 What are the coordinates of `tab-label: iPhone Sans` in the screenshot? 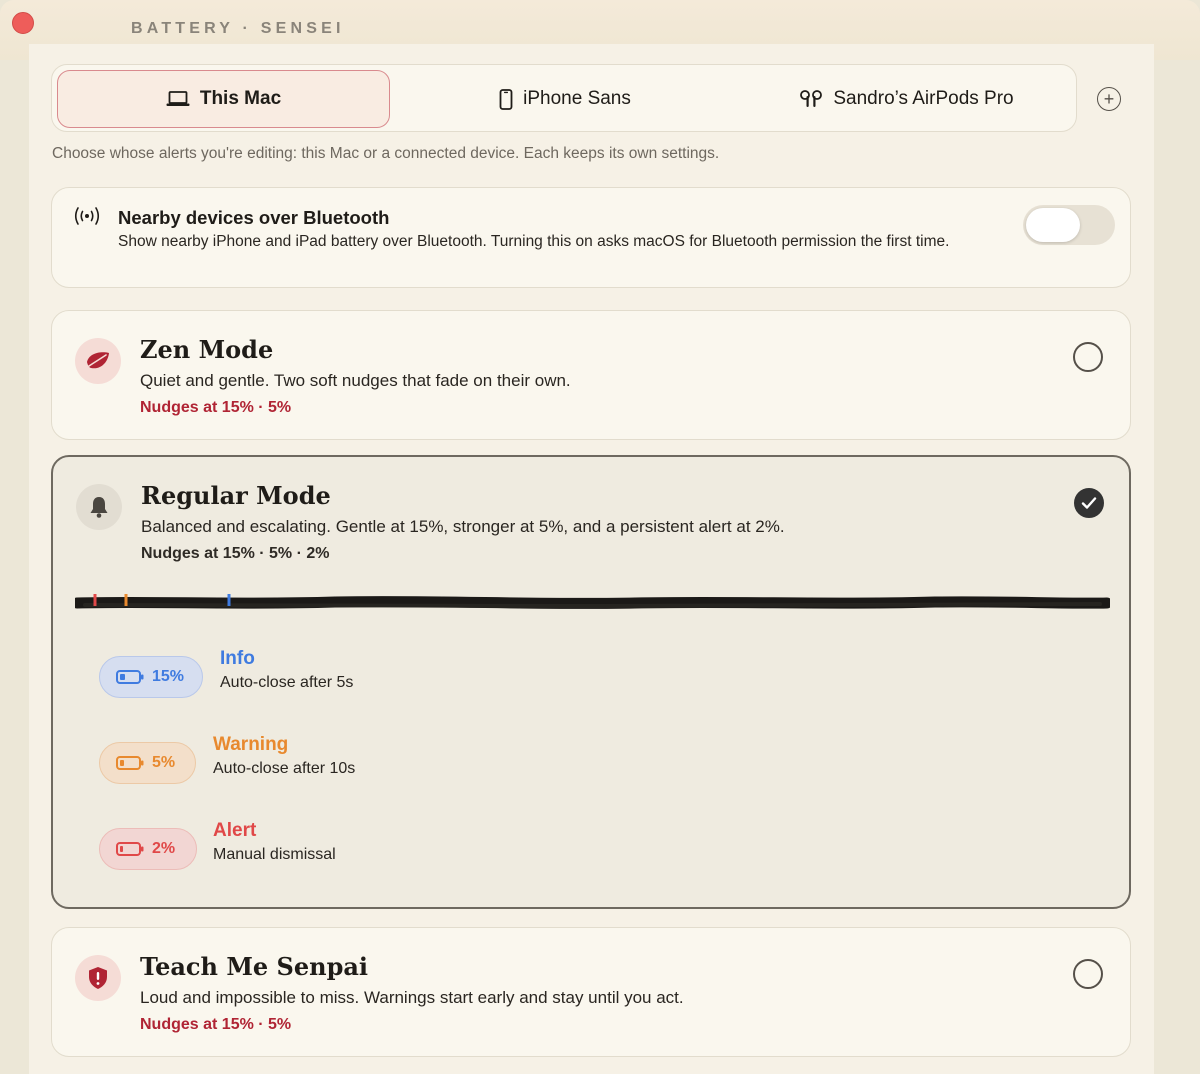 It's located at (577, 98).